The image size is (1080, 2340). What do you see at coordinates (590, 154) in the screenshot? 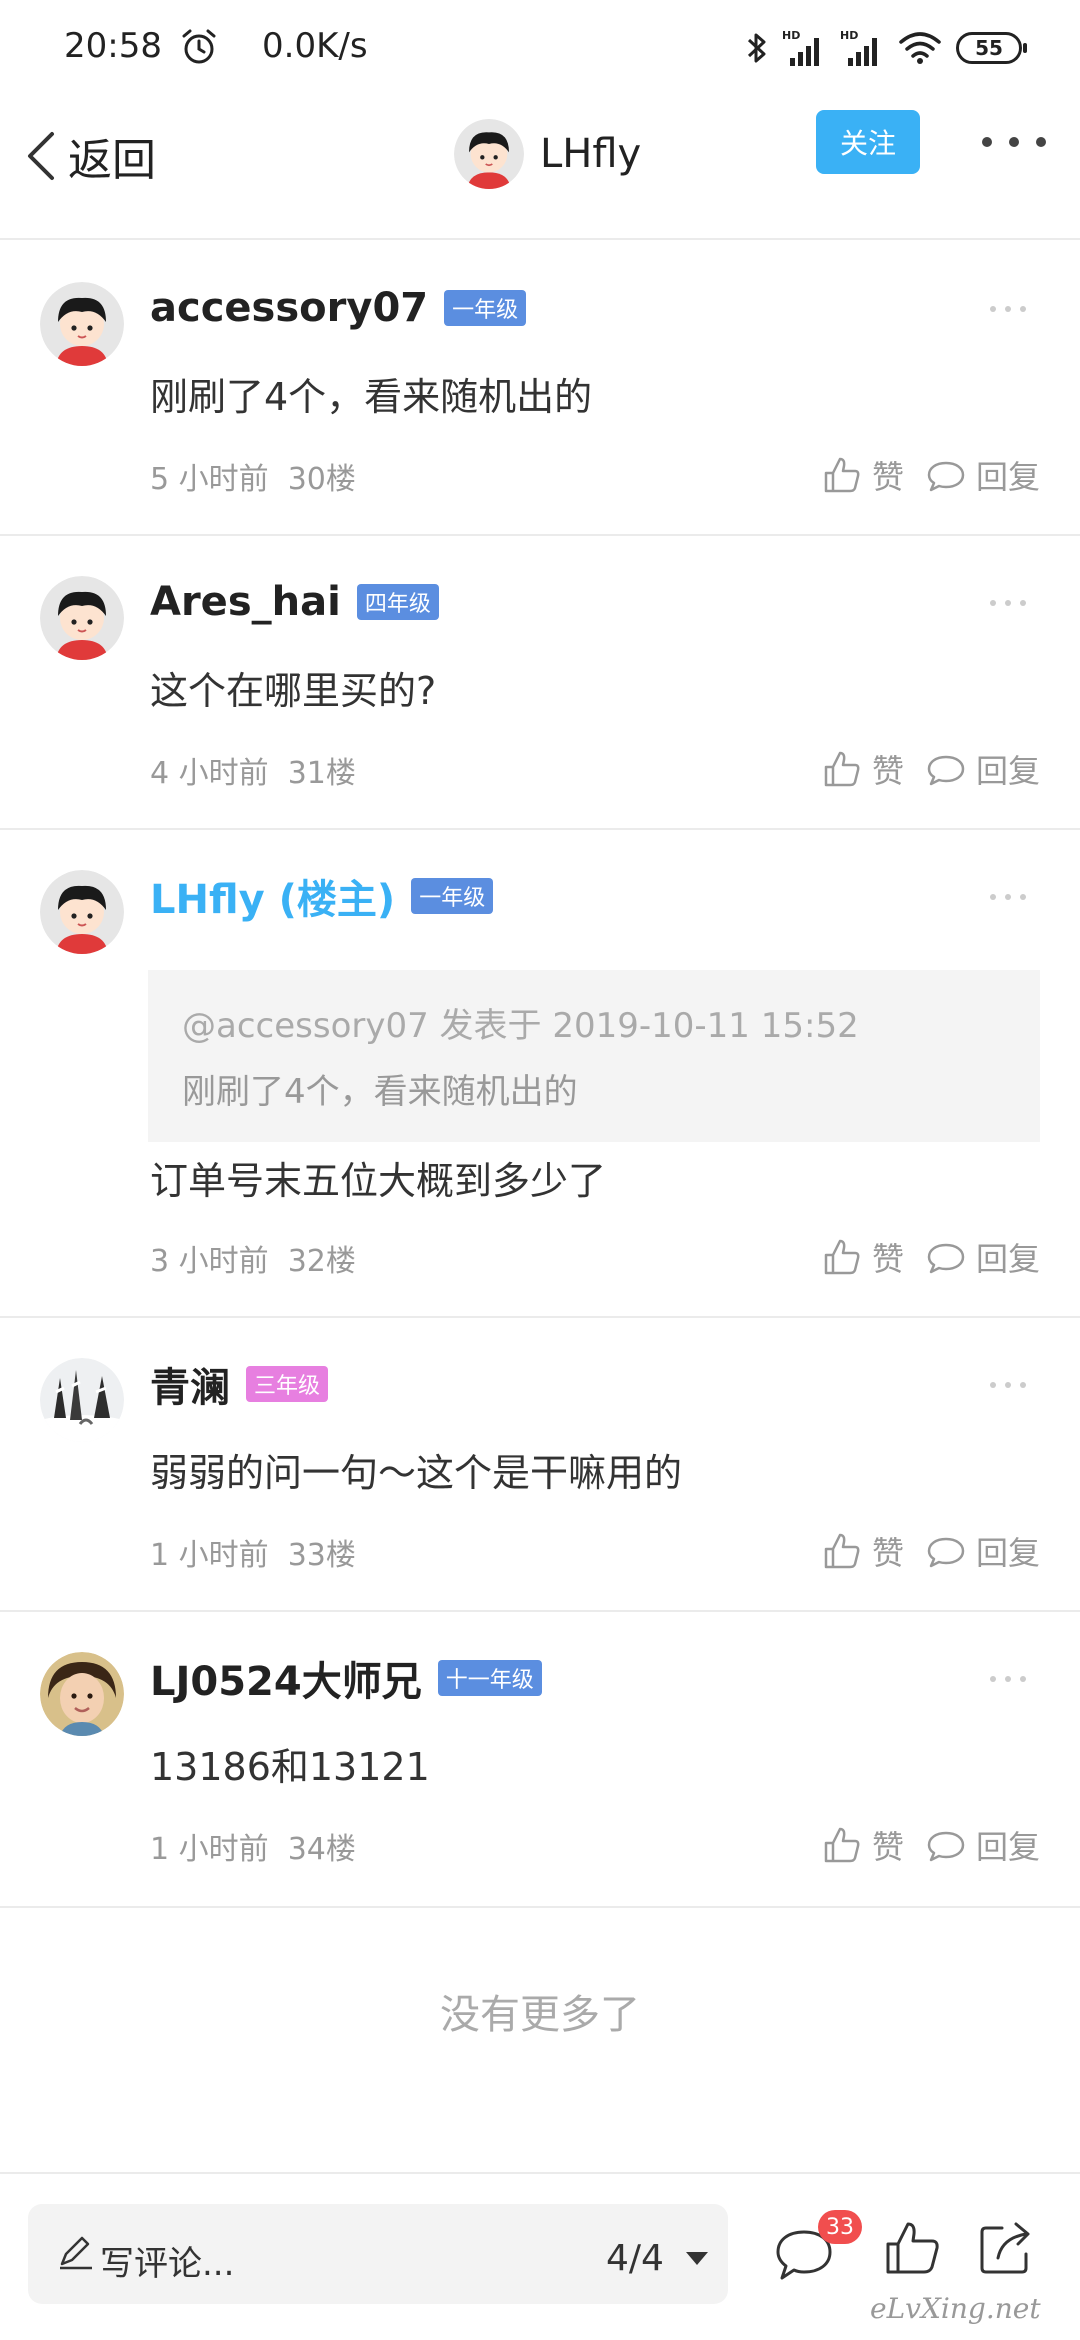
I see `nav-username: LHfly` at bounding box center [590, 154].